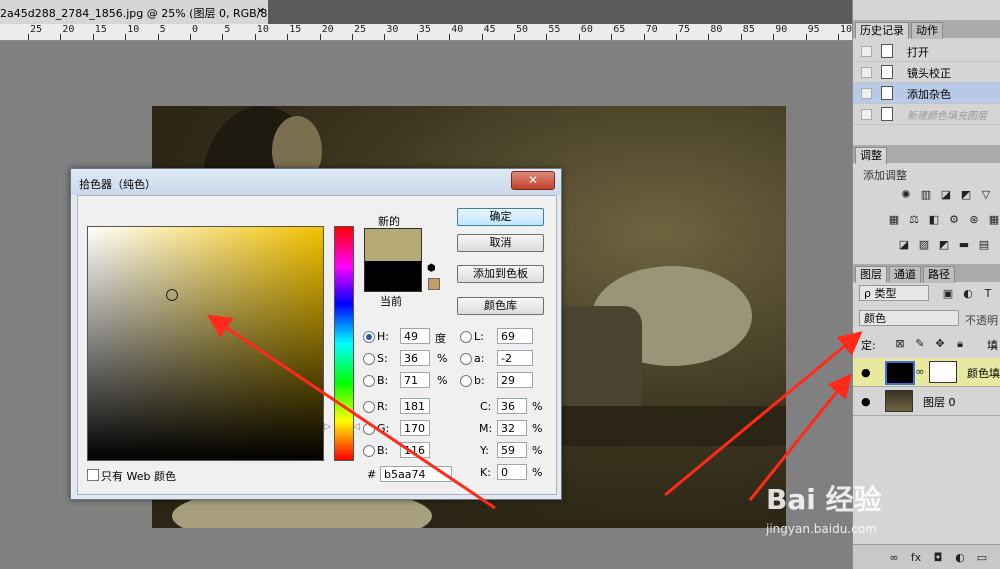 This screenshot has height=569, width=1000. Describe the element at coordinates (515, 358) in the screenshot. I see `input-a: -2` at that location.